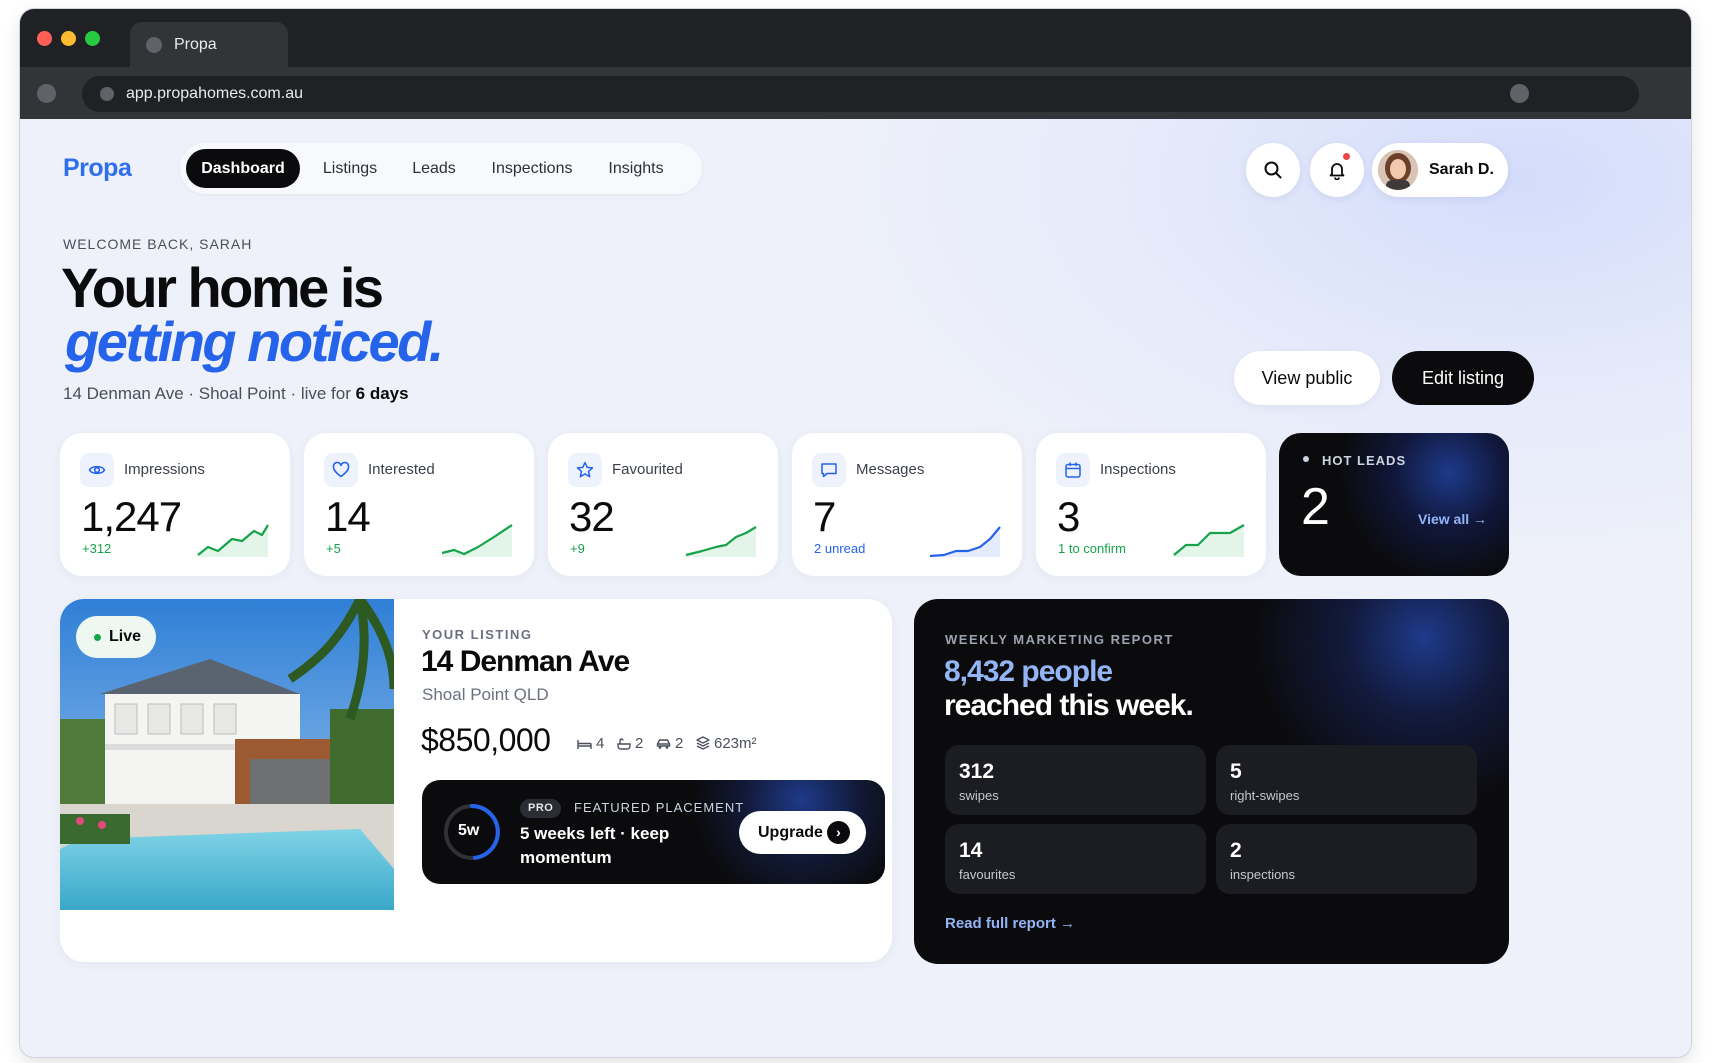 This screenshot has width=1713, height=1063. I want to click on avatar, so click(1398, 170).